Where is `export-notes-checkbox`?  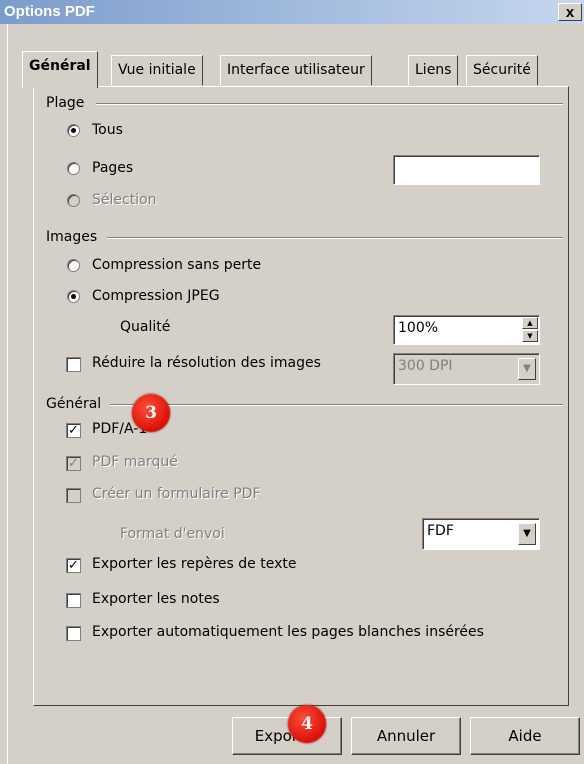
export-notes-checkbox is located at coordinates (73, 600).